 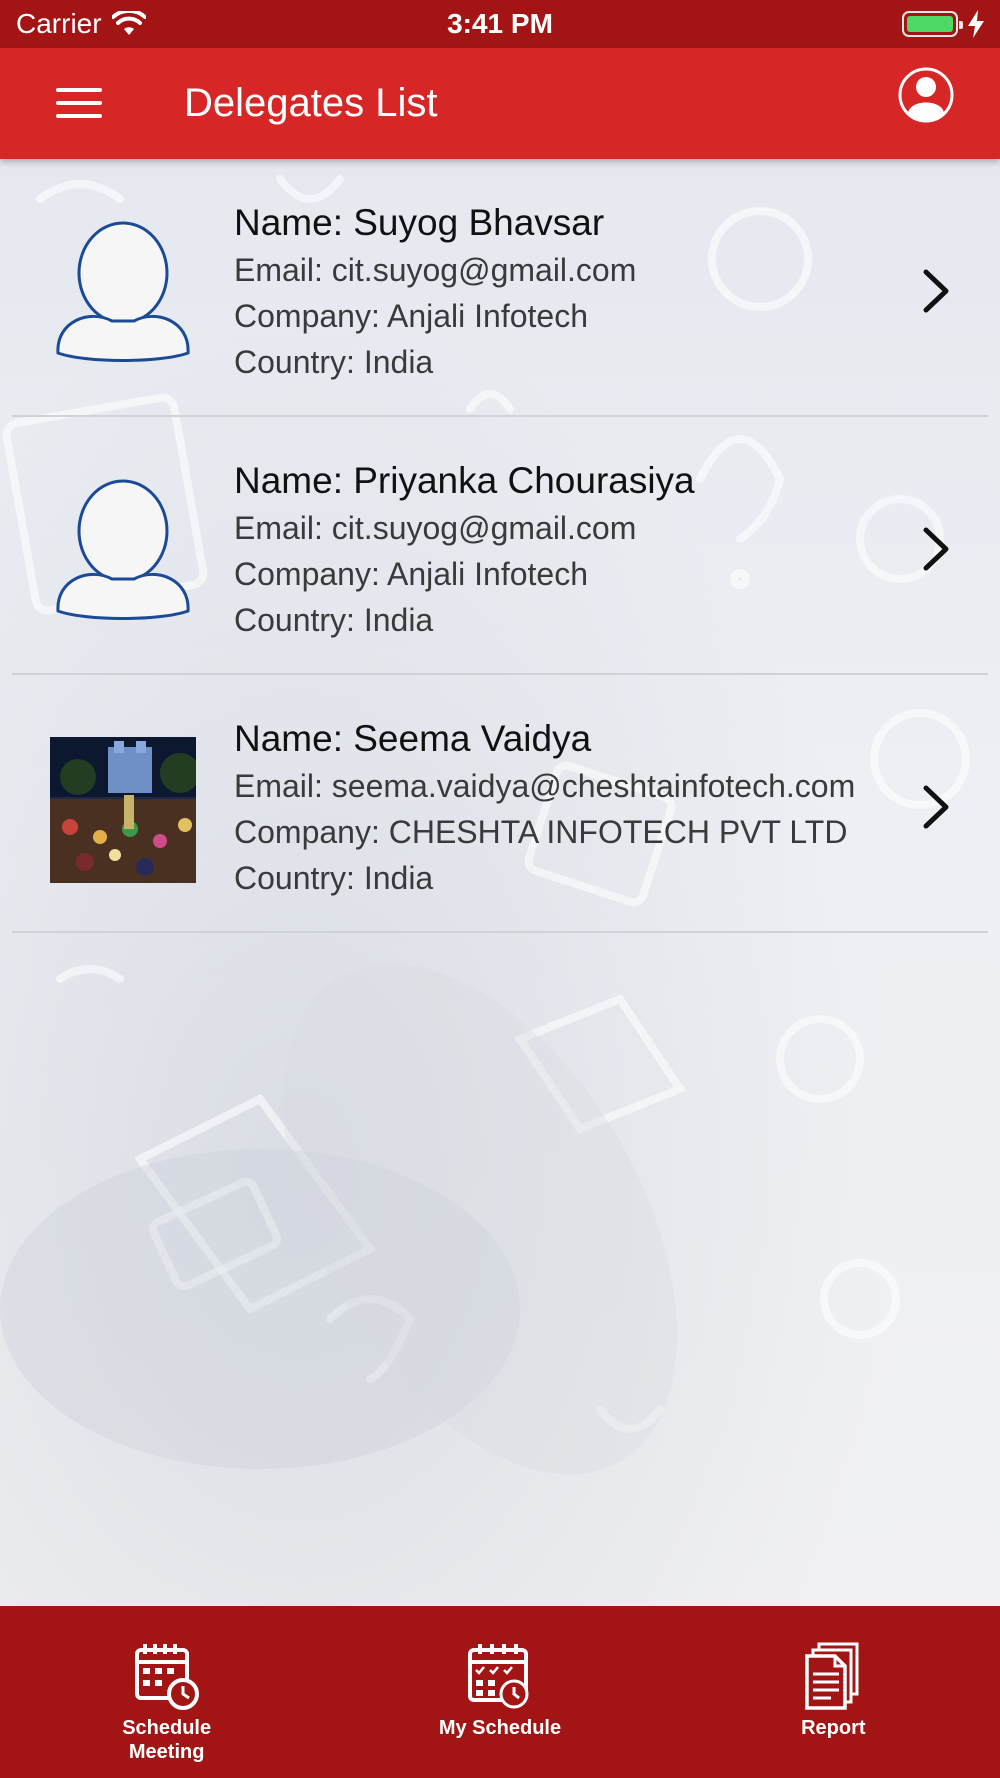 I want to click on status-bar: Carrier 3:41 PM, so click(x=500, y=24).